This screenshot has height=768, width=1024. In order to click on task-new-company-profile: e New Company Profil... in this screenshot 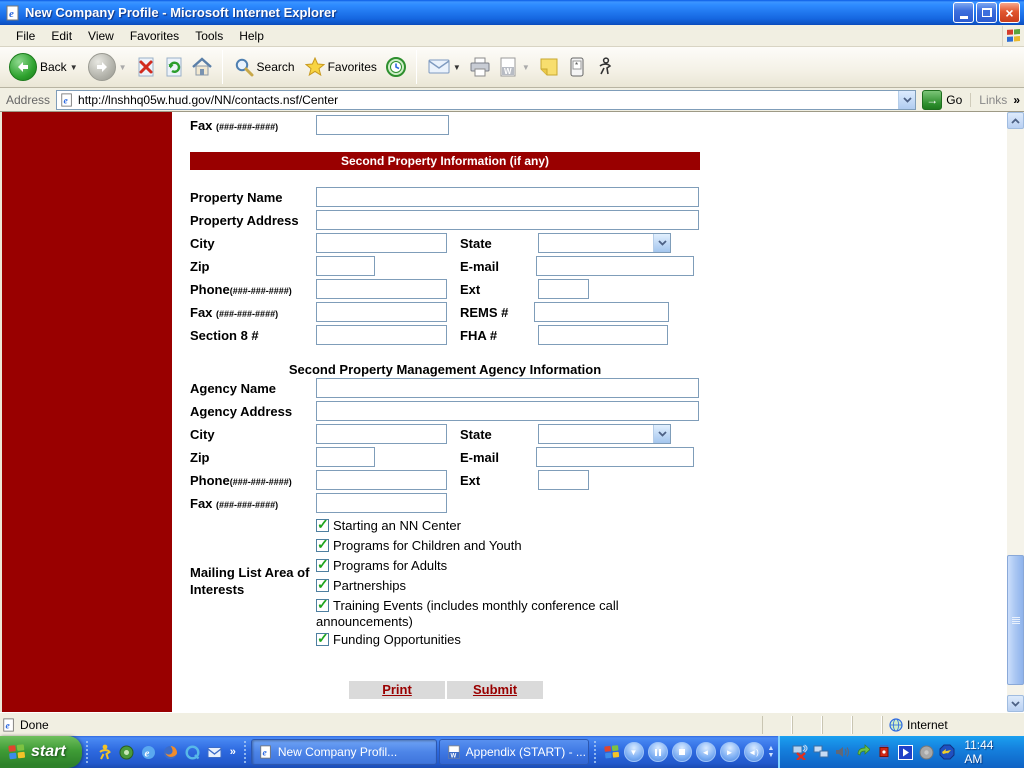, I will do `click(343, 752)`.